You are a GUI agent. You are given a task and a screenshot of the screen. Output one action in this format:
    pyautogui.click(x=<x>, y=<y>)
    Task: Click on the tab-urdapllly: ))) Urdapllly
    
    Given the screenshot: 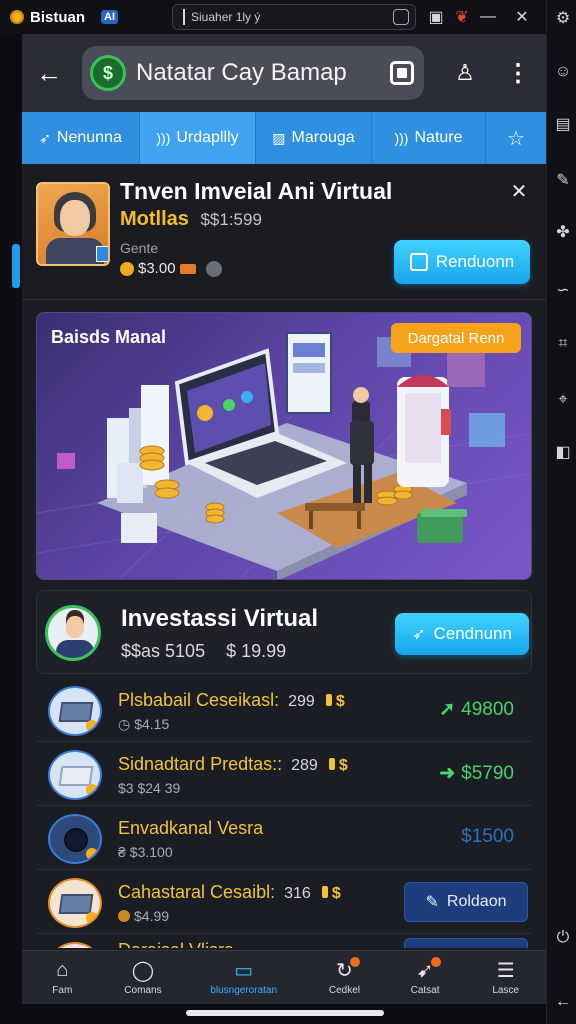 What is the action you would take?
    pyautogui.click(x=198, y=138)
    